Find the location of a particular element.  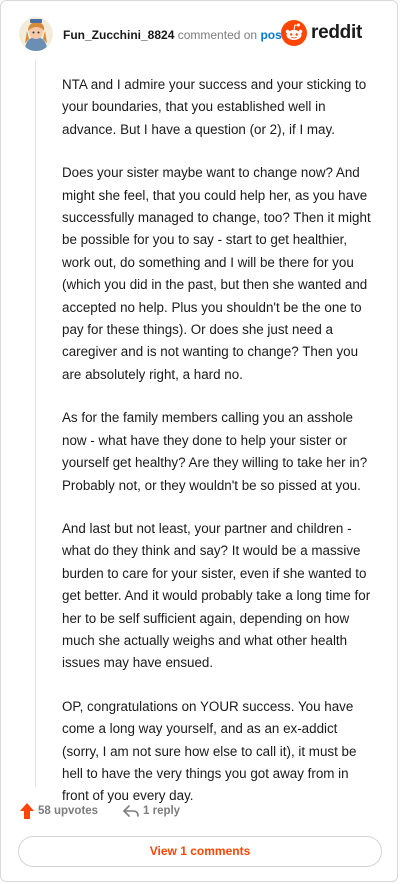

reply-arrow-icon is located at coordinates (131, 811).